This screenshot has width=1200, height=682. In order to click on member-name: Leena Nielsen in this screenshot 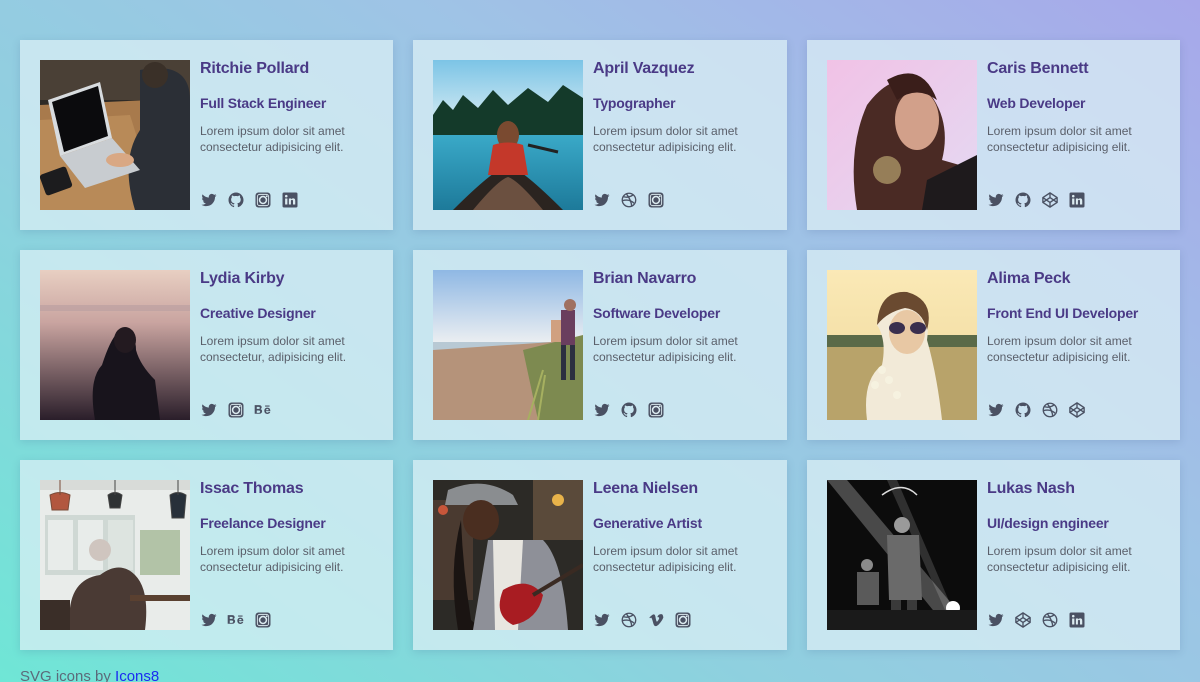, I will do `click(646, 488)`.